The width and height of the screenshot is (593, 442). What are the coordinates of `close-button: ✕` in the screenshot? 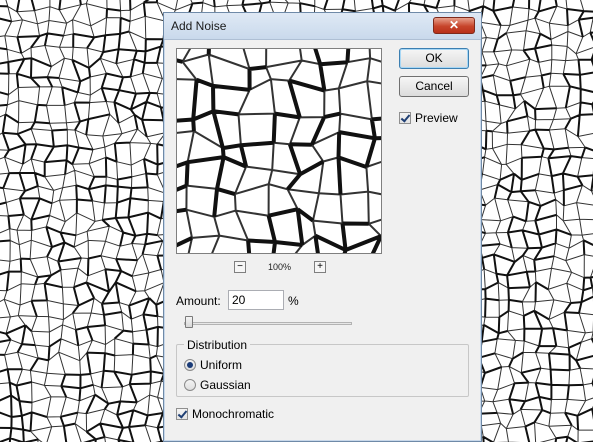 It's located at (454, 25).